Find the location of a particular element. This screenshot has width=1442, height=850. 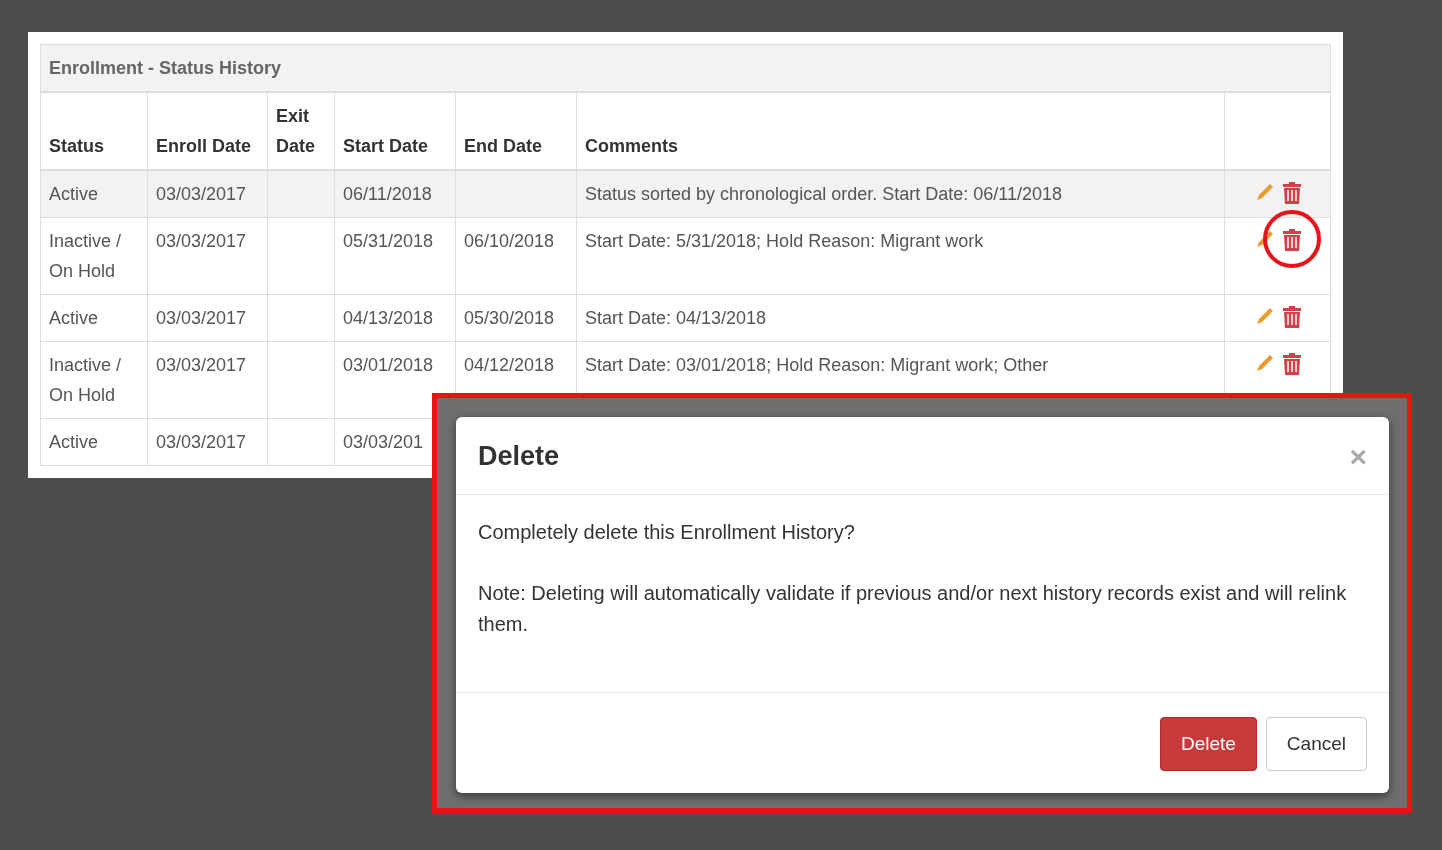

table-cell: 06/11/2018 is located at coordinates (387, 194).